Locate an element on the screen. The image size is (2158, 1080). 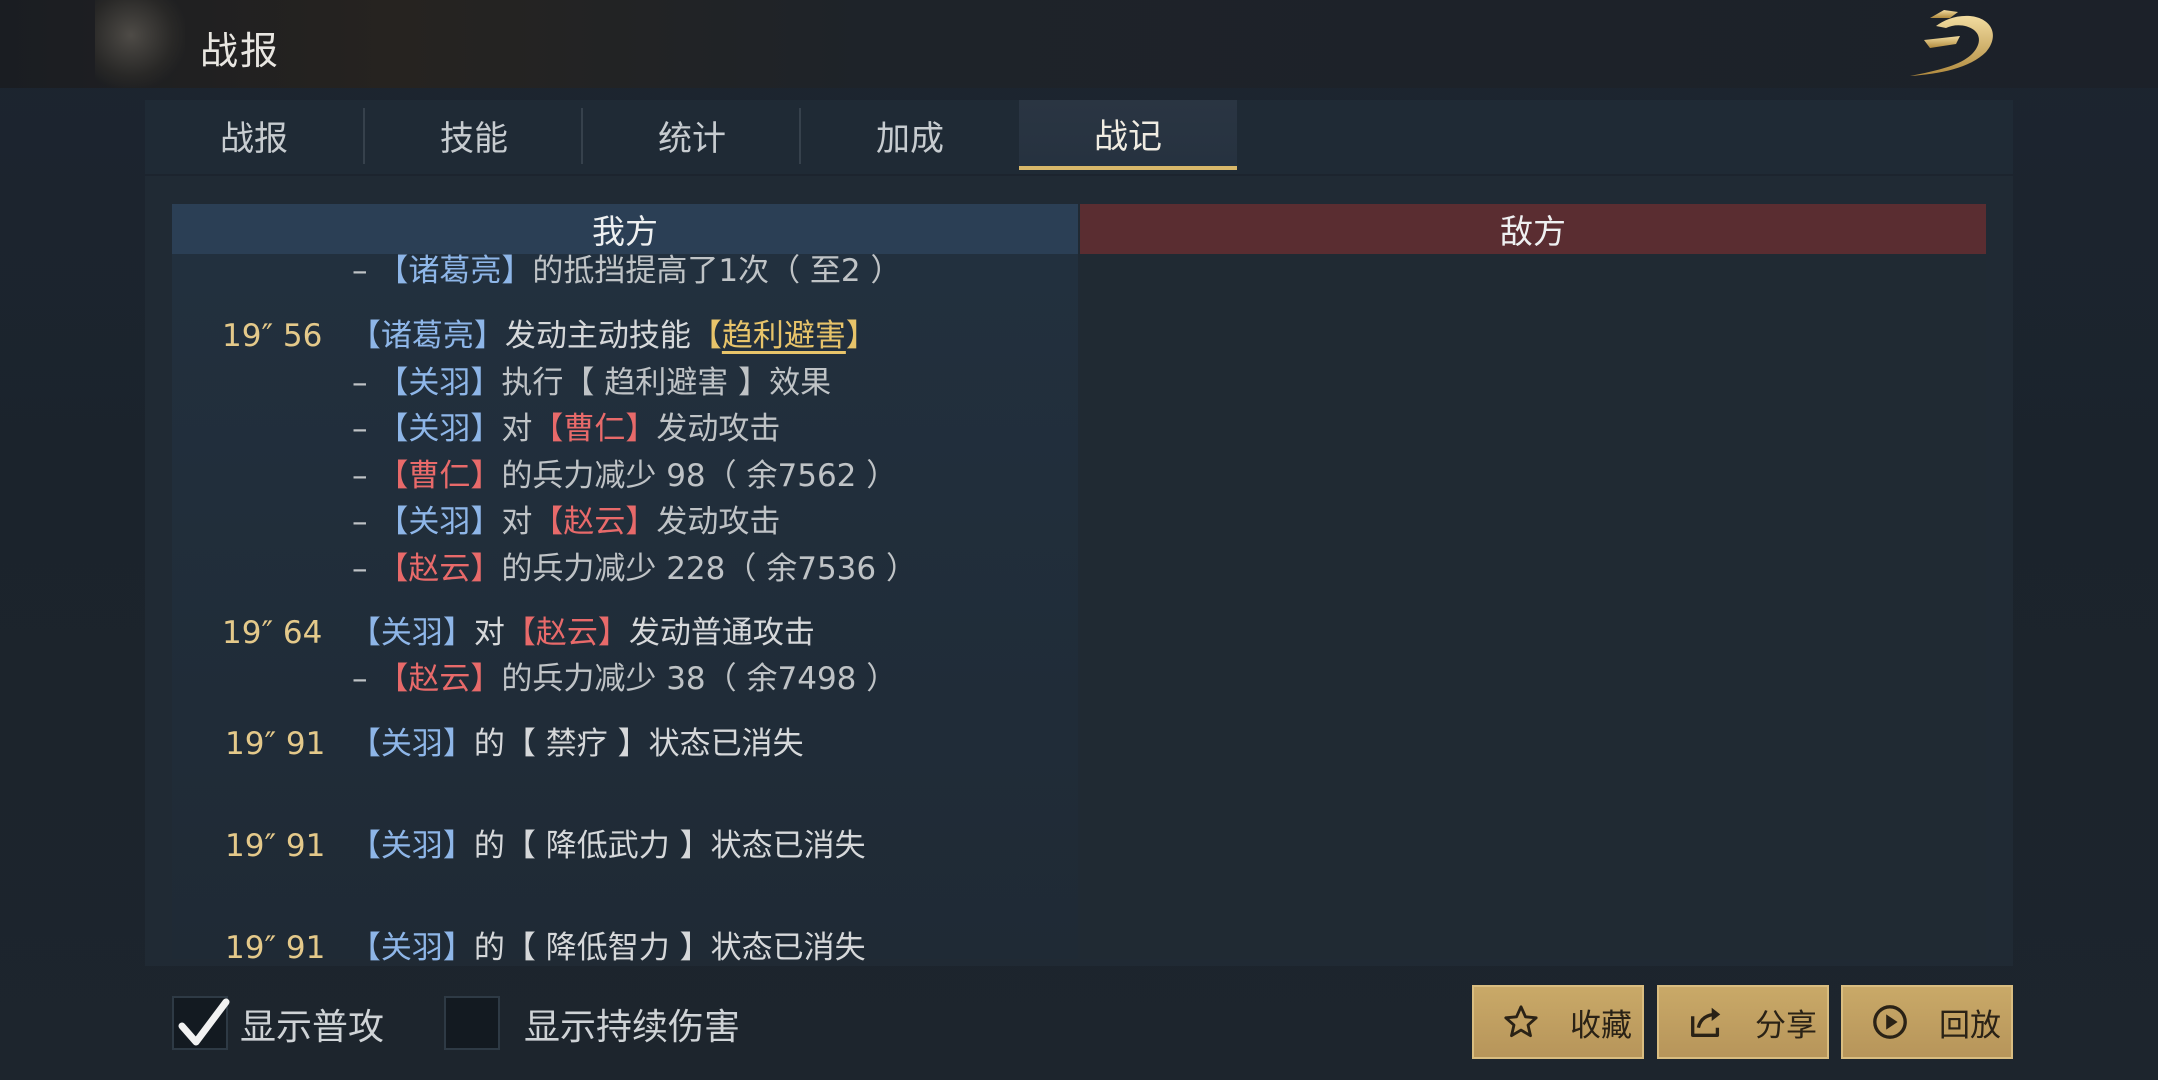
show-normal-attack-checkbox is located at coordinates (201, 1023).